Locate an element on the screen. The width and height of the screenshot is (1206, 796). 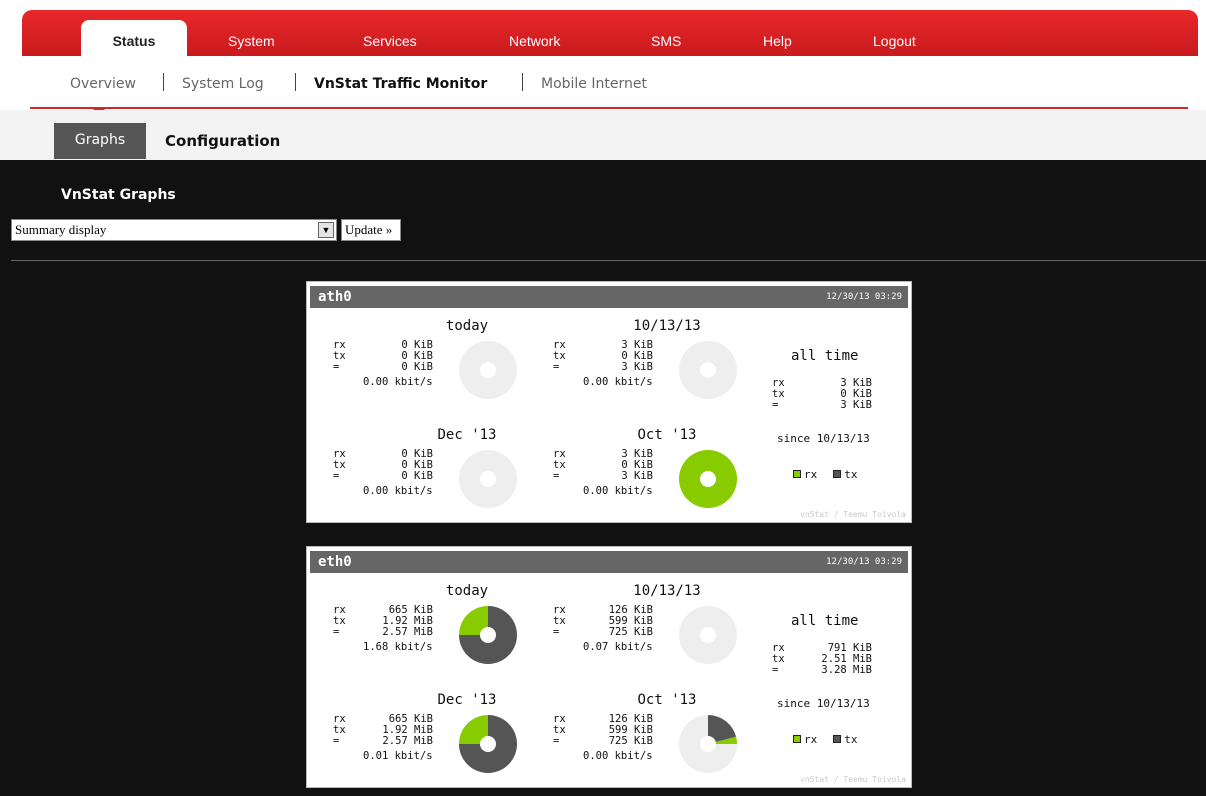
display-select: Summary display ▼ is located at coordinates (174, 230).